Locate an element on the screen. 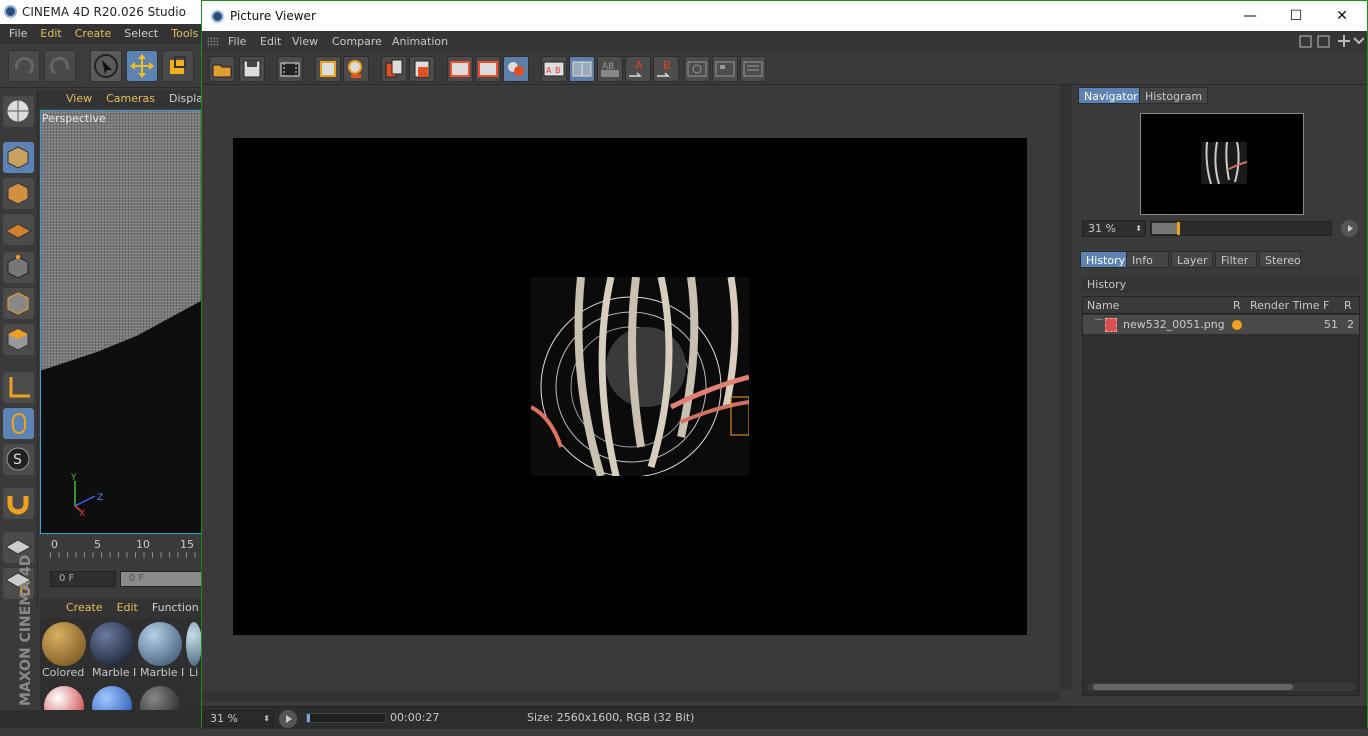  tab-info: Info is located at coordinates (1147, 259).